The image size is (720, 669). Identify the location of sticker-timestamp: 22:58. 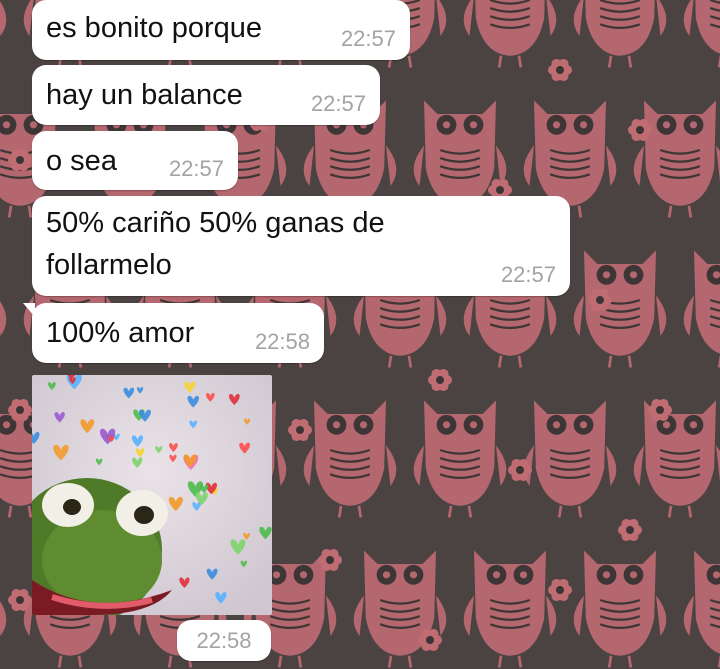
(224, 640).